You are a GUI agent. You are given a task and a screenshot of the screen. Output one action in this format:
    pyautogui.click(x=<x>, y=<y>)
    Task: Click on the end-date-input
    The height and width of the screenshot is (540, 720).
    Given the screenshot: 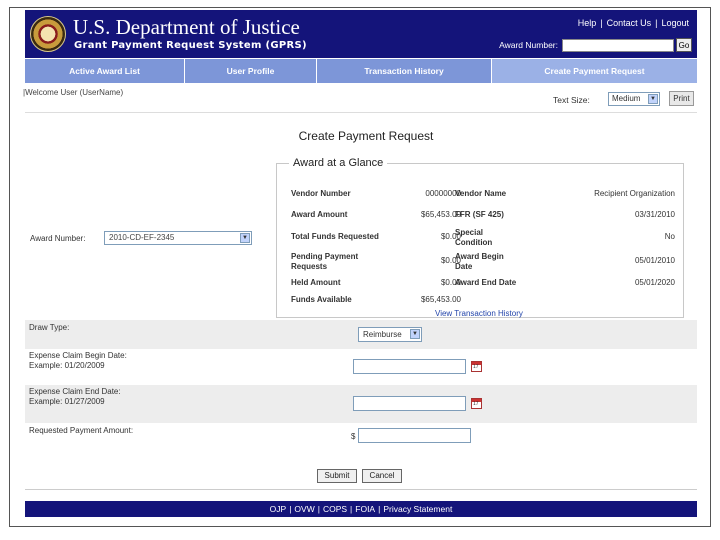 What is the action you would take?
    pyautogui.click(x=409, y=403)
    